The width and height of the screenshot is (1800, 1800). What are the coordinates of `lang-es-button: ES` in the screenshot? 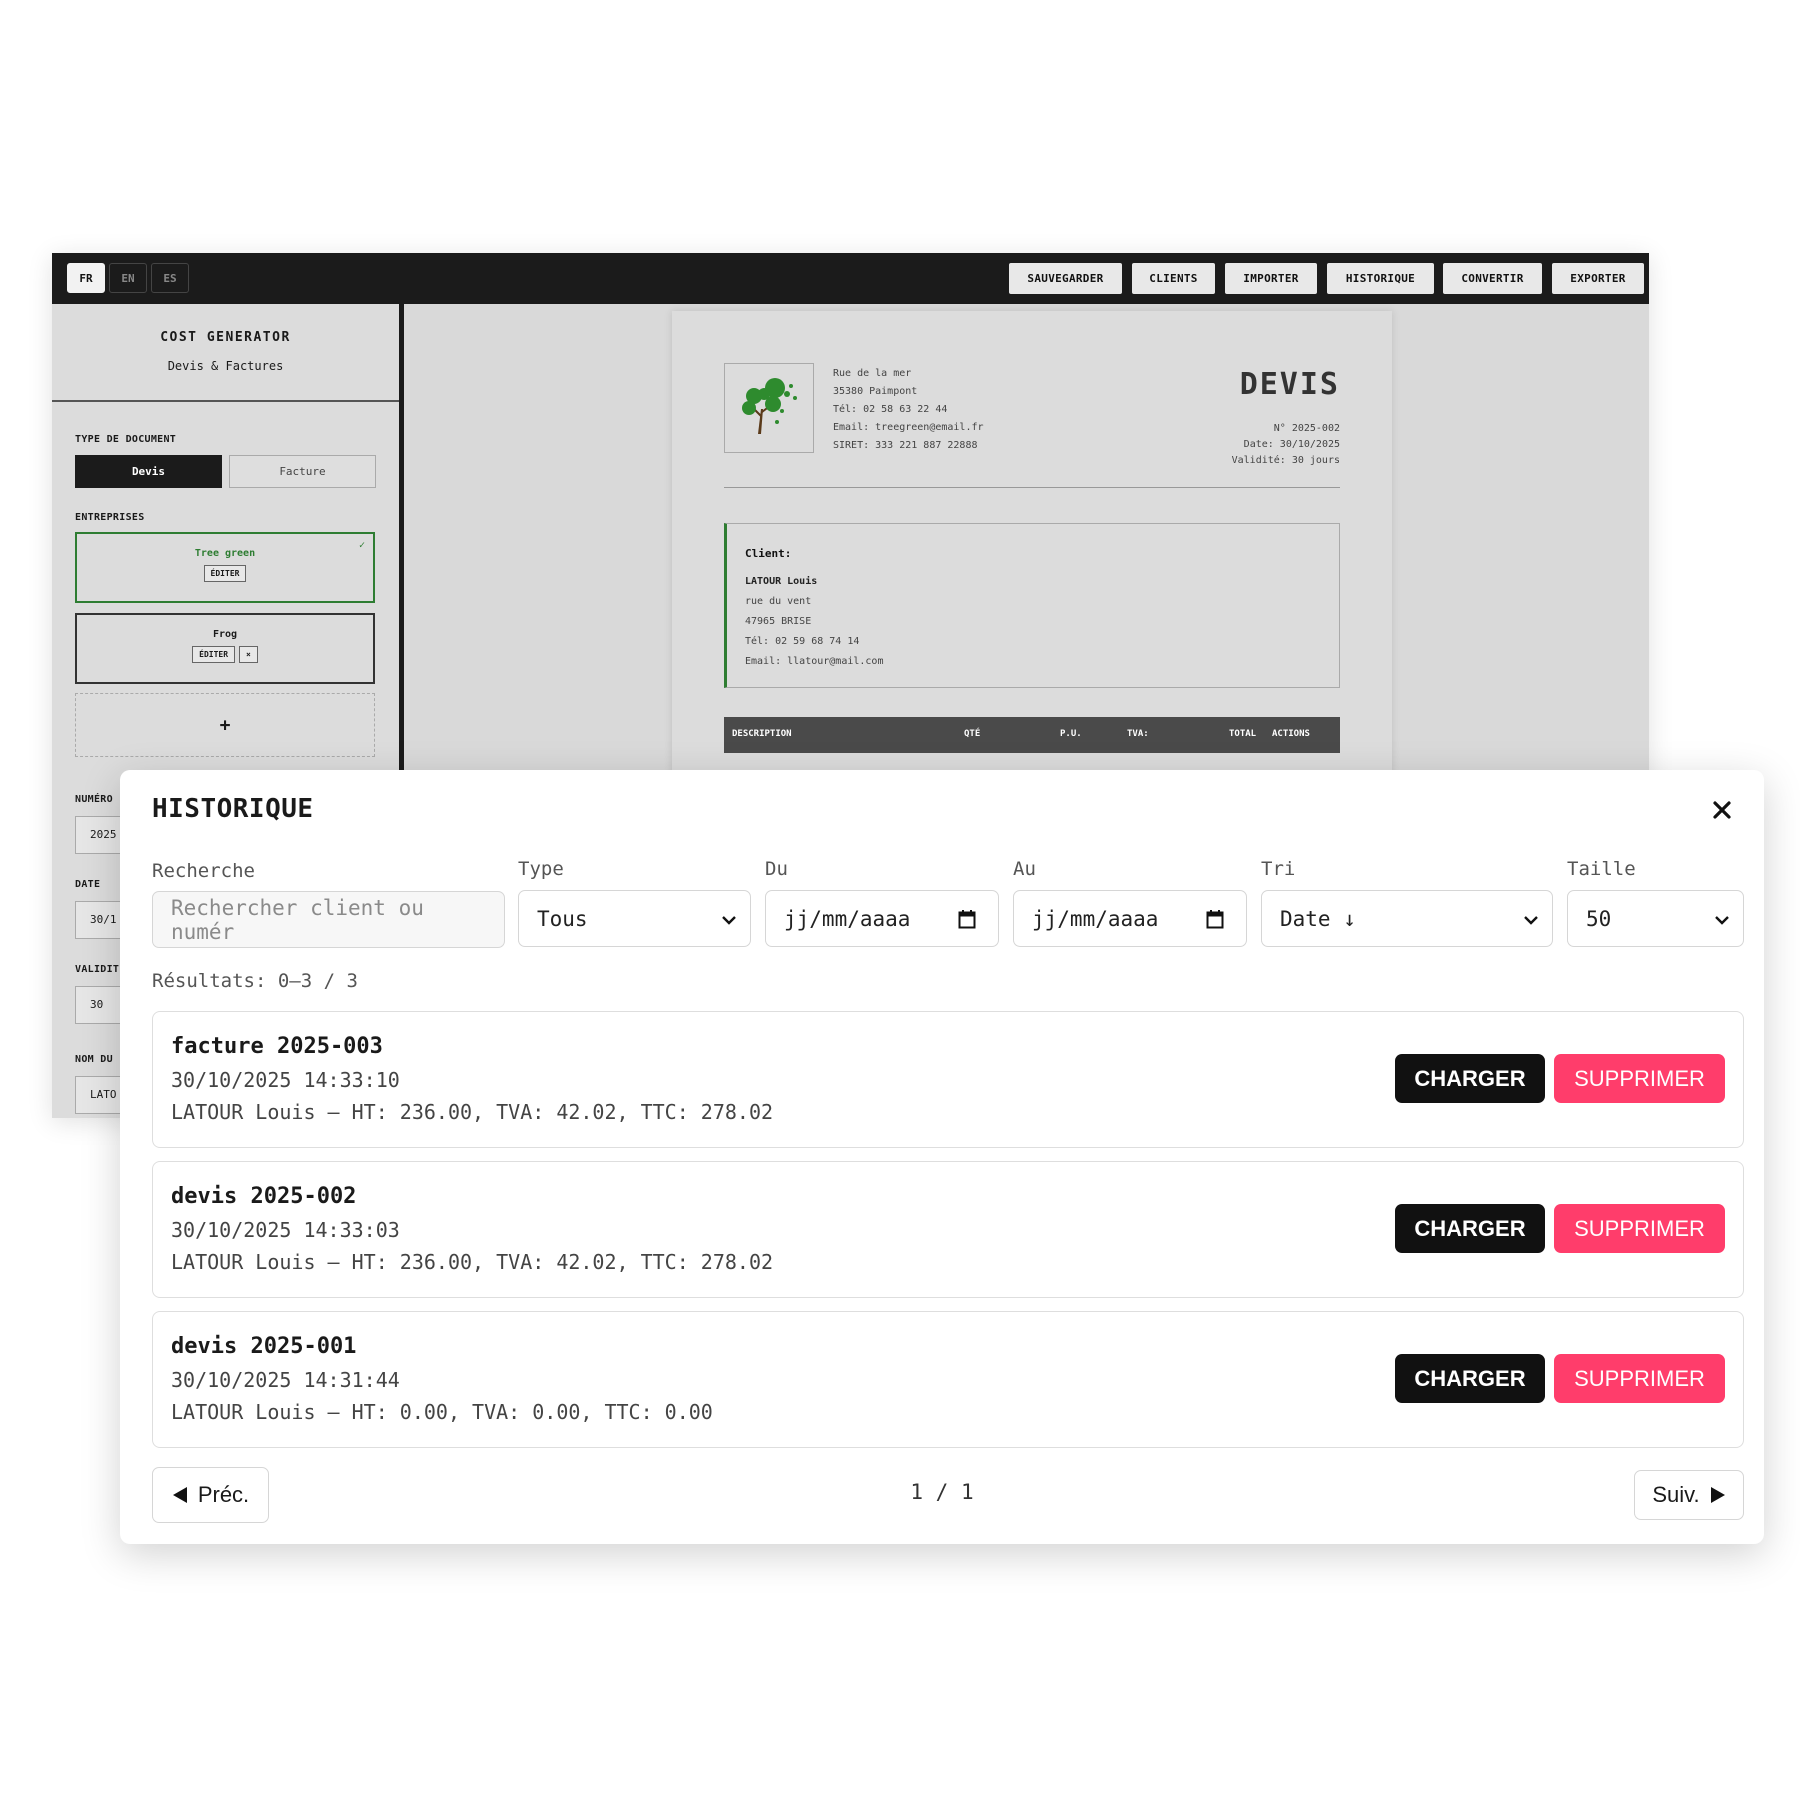 It's located at (170, 278).